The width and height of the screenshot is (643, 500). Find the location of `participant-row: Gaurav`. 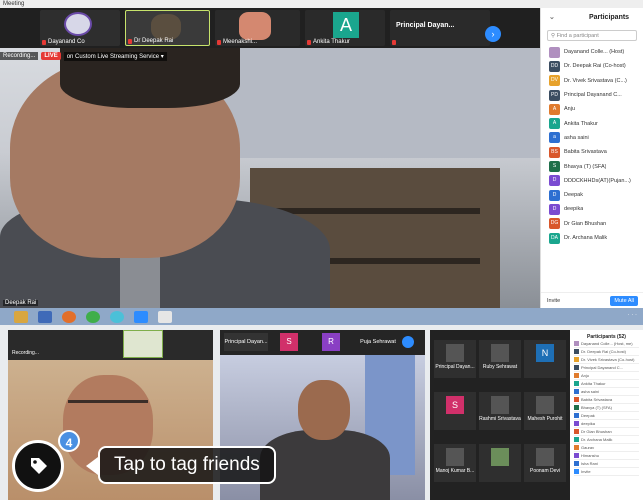

participant-row: Gaurav is located at coordinates (606, 448).